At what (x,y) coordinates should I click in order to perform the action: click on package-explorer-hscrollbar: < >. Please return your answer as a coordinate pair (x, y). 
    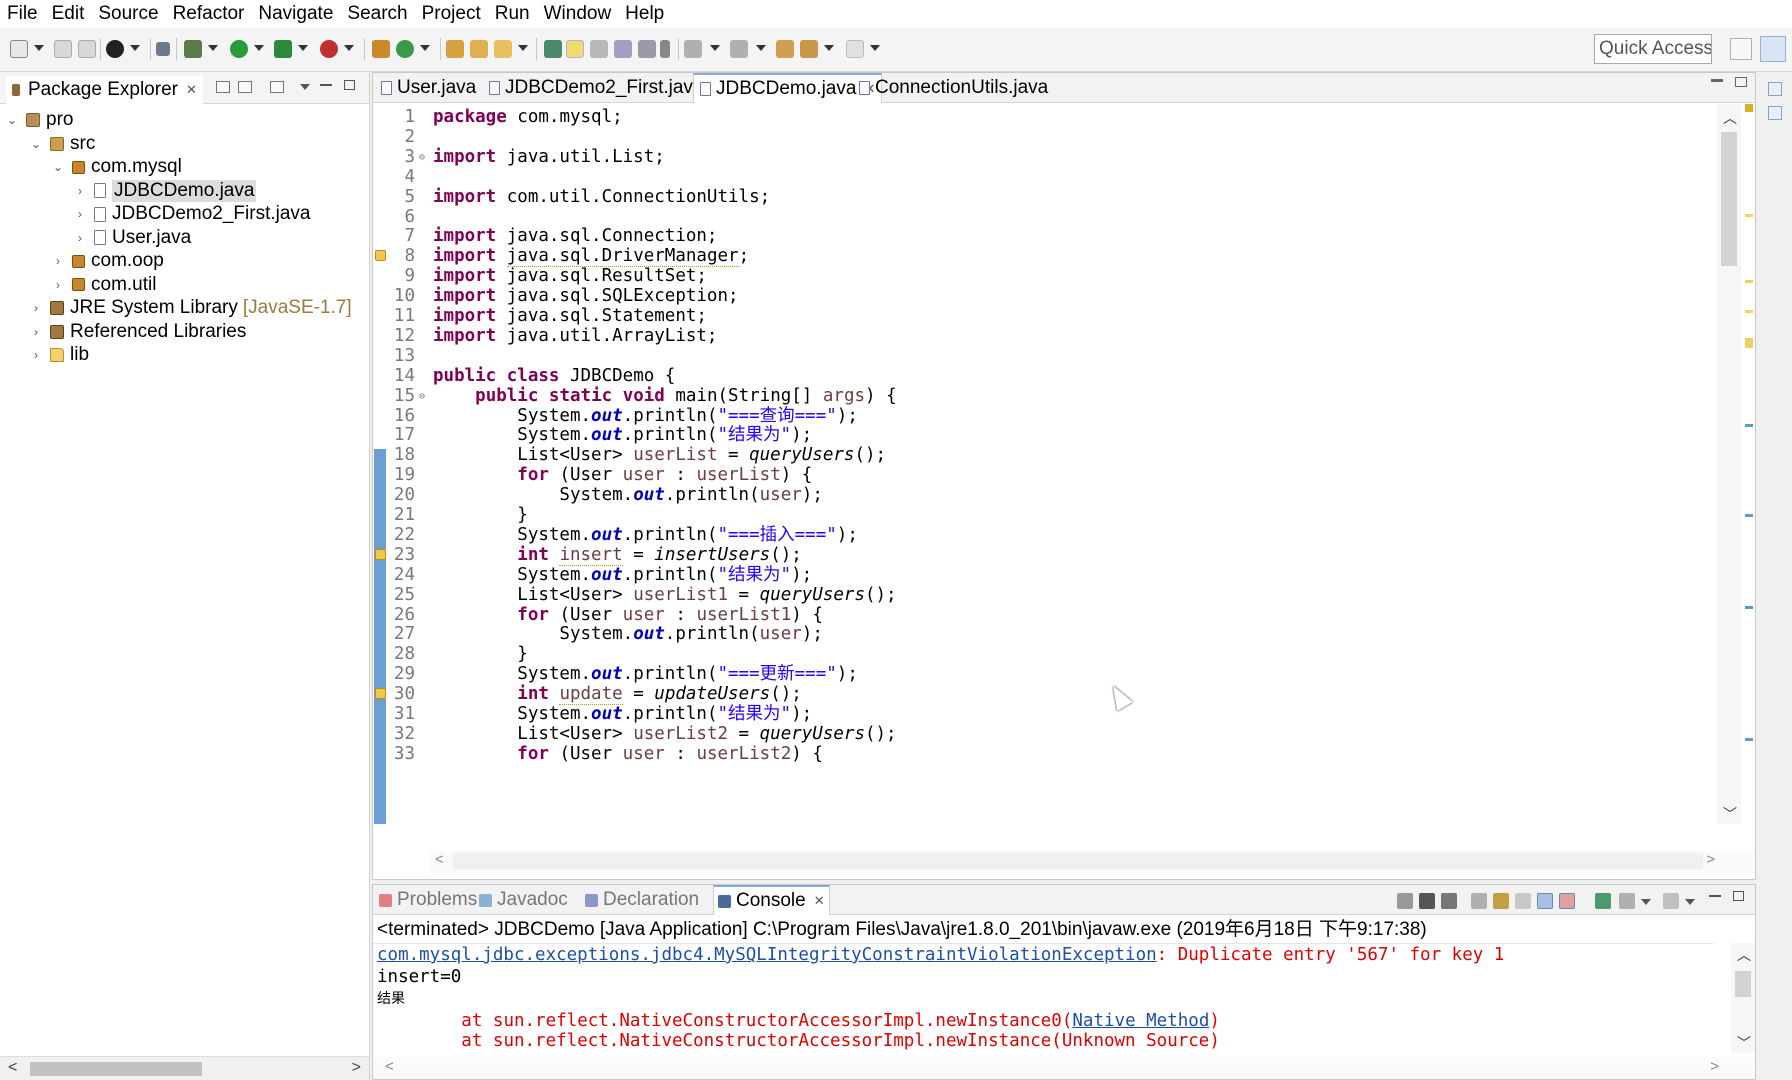
    Looking at the image, I should click on (184, 1068).